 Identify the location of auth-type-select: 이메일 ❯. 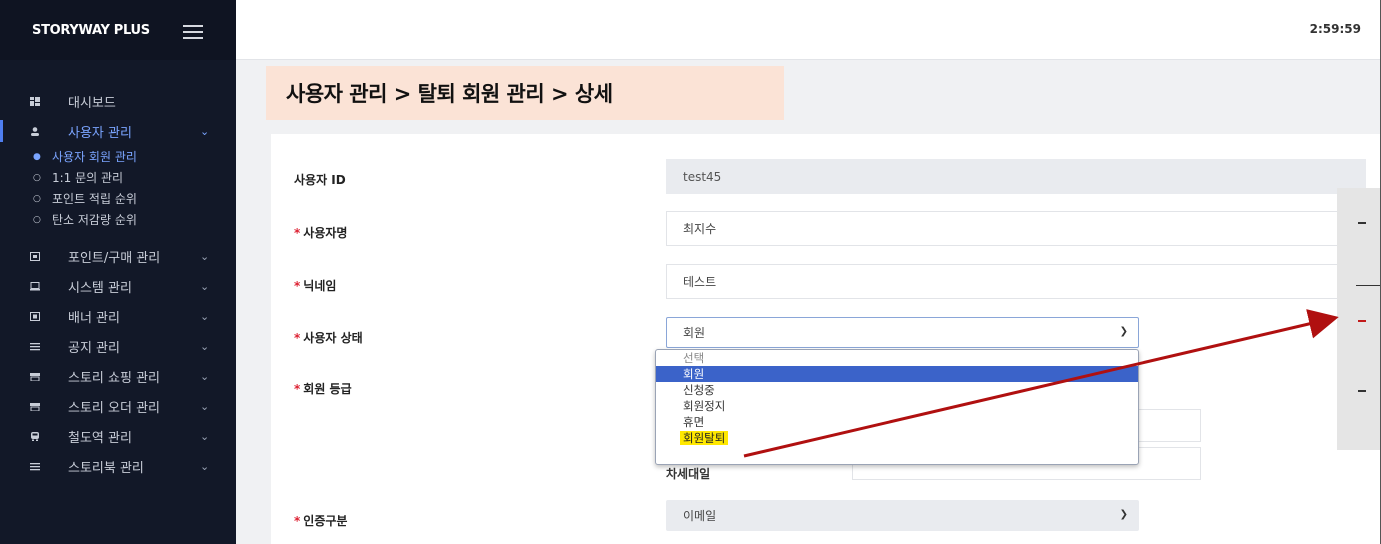
(902, 515).